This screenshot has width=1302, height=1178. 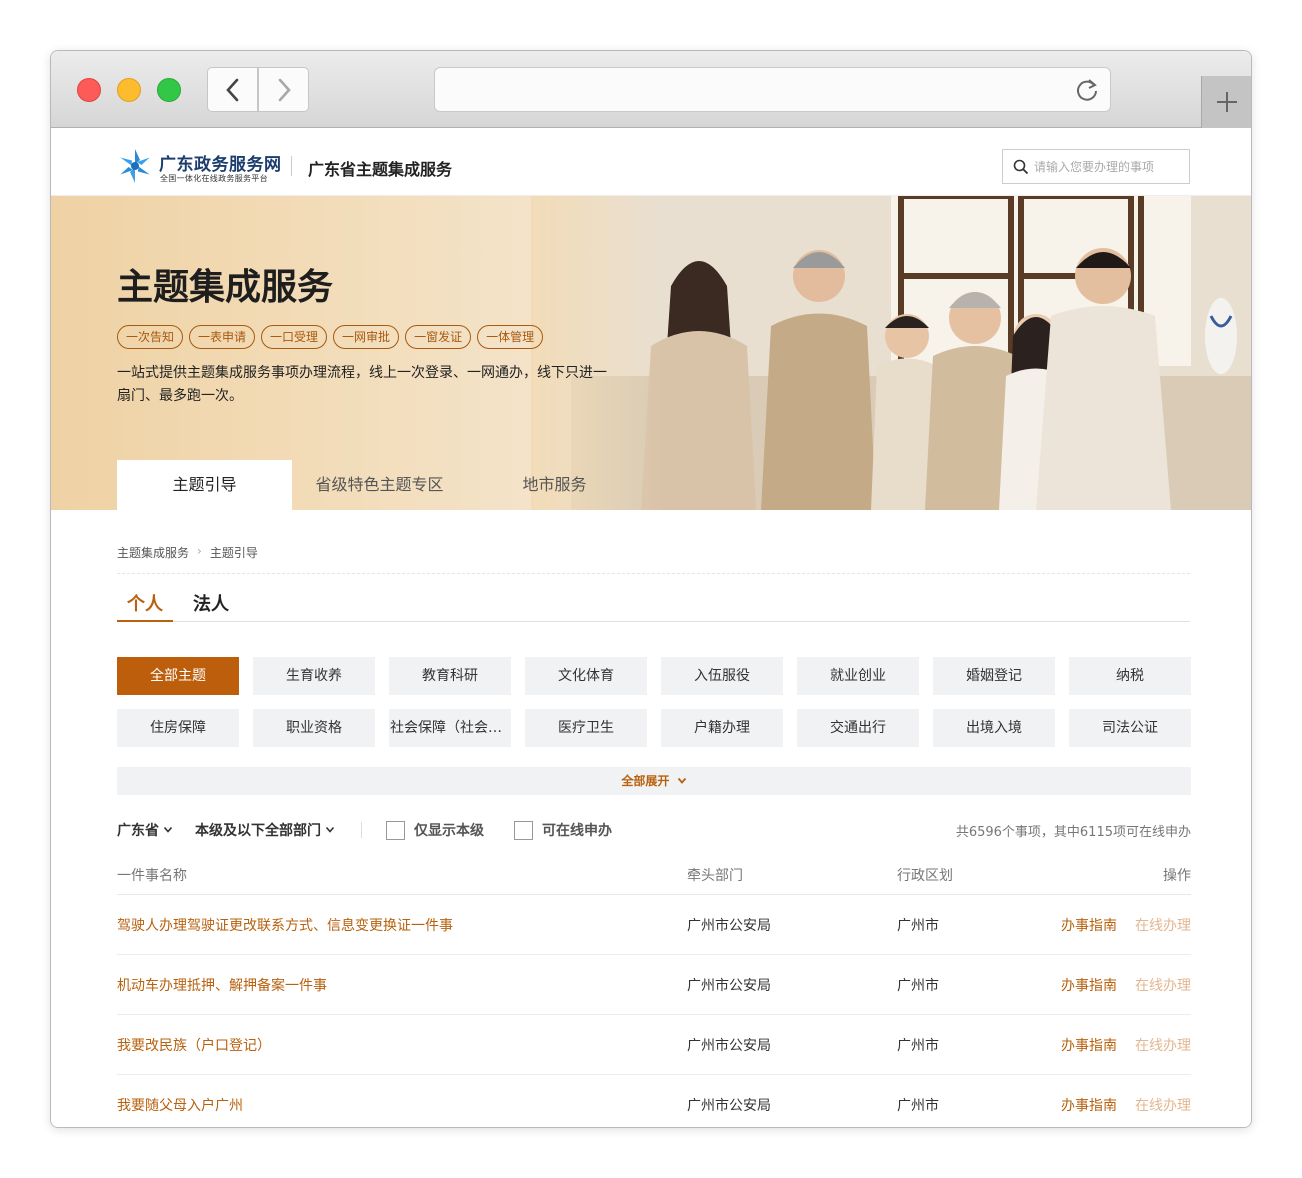 What do you see at coordinates (858, 676) in the screenshot?
I see `category-button: 就业创业` at bounding box center [858, 676].